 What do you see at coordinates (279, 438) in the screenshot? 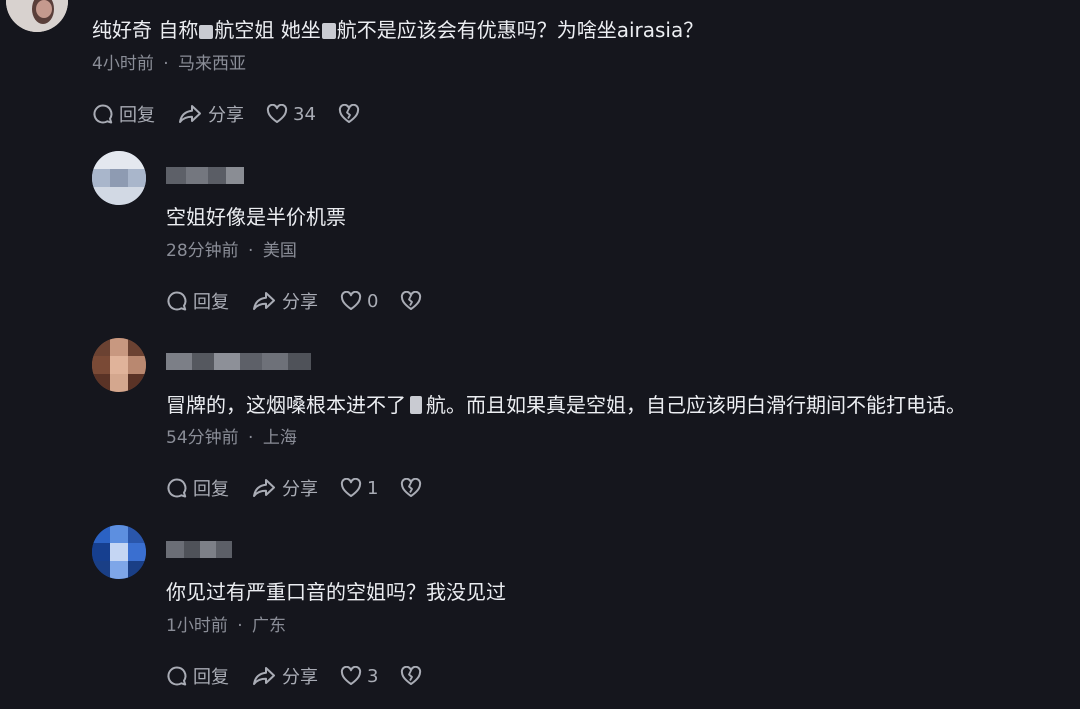
I see `comment-location: 上海` at bounding box center [279, 438].